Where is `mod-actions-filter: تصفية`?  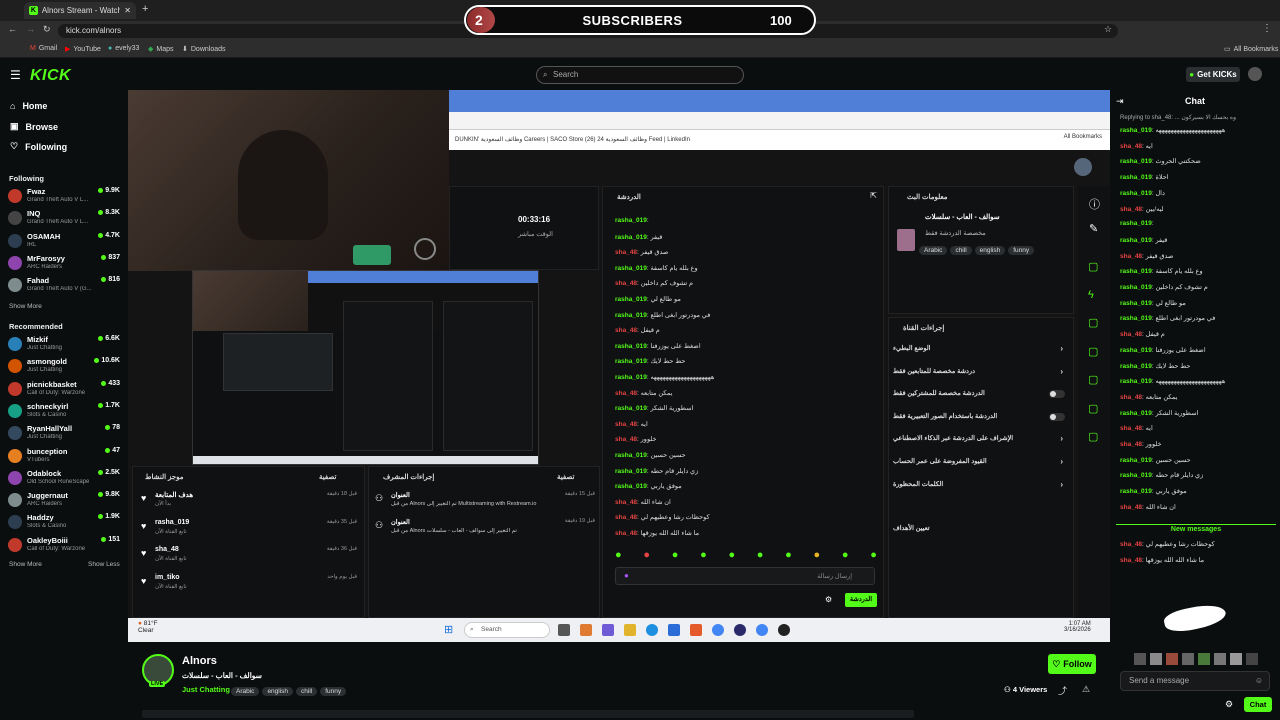 mod-actions-filter: تصفية is located at coordinates (565, 477).